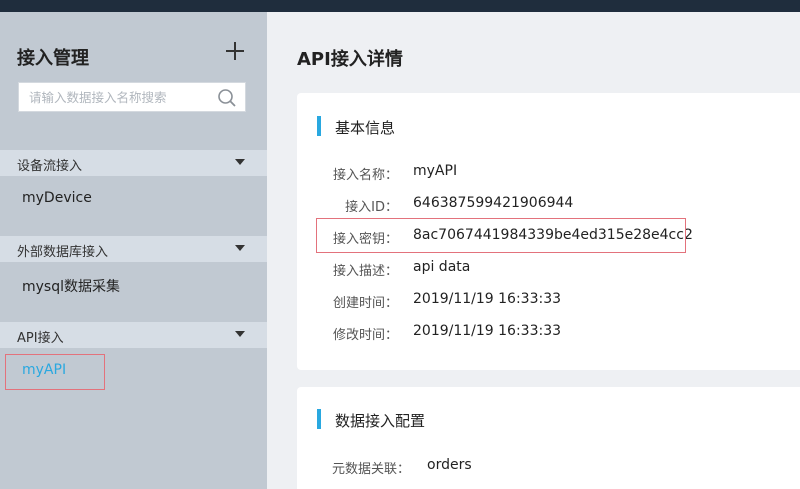  I want to click on group-api: API接入, so click(133, 335).